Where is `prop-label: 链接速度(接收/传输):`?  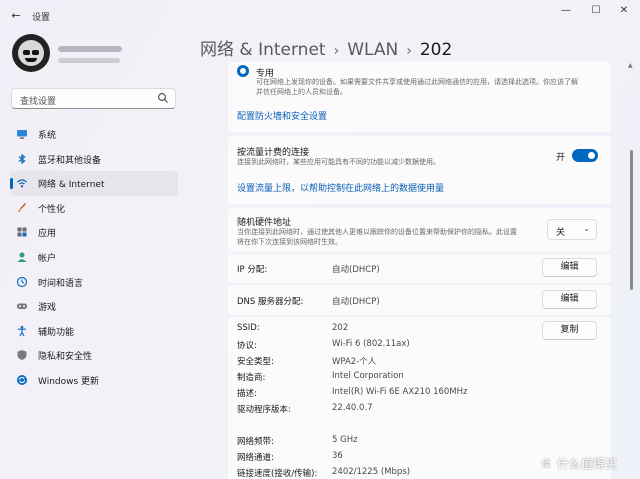 prop-label: 链接速度(接收/传输): is located at coordinates (277, 474).